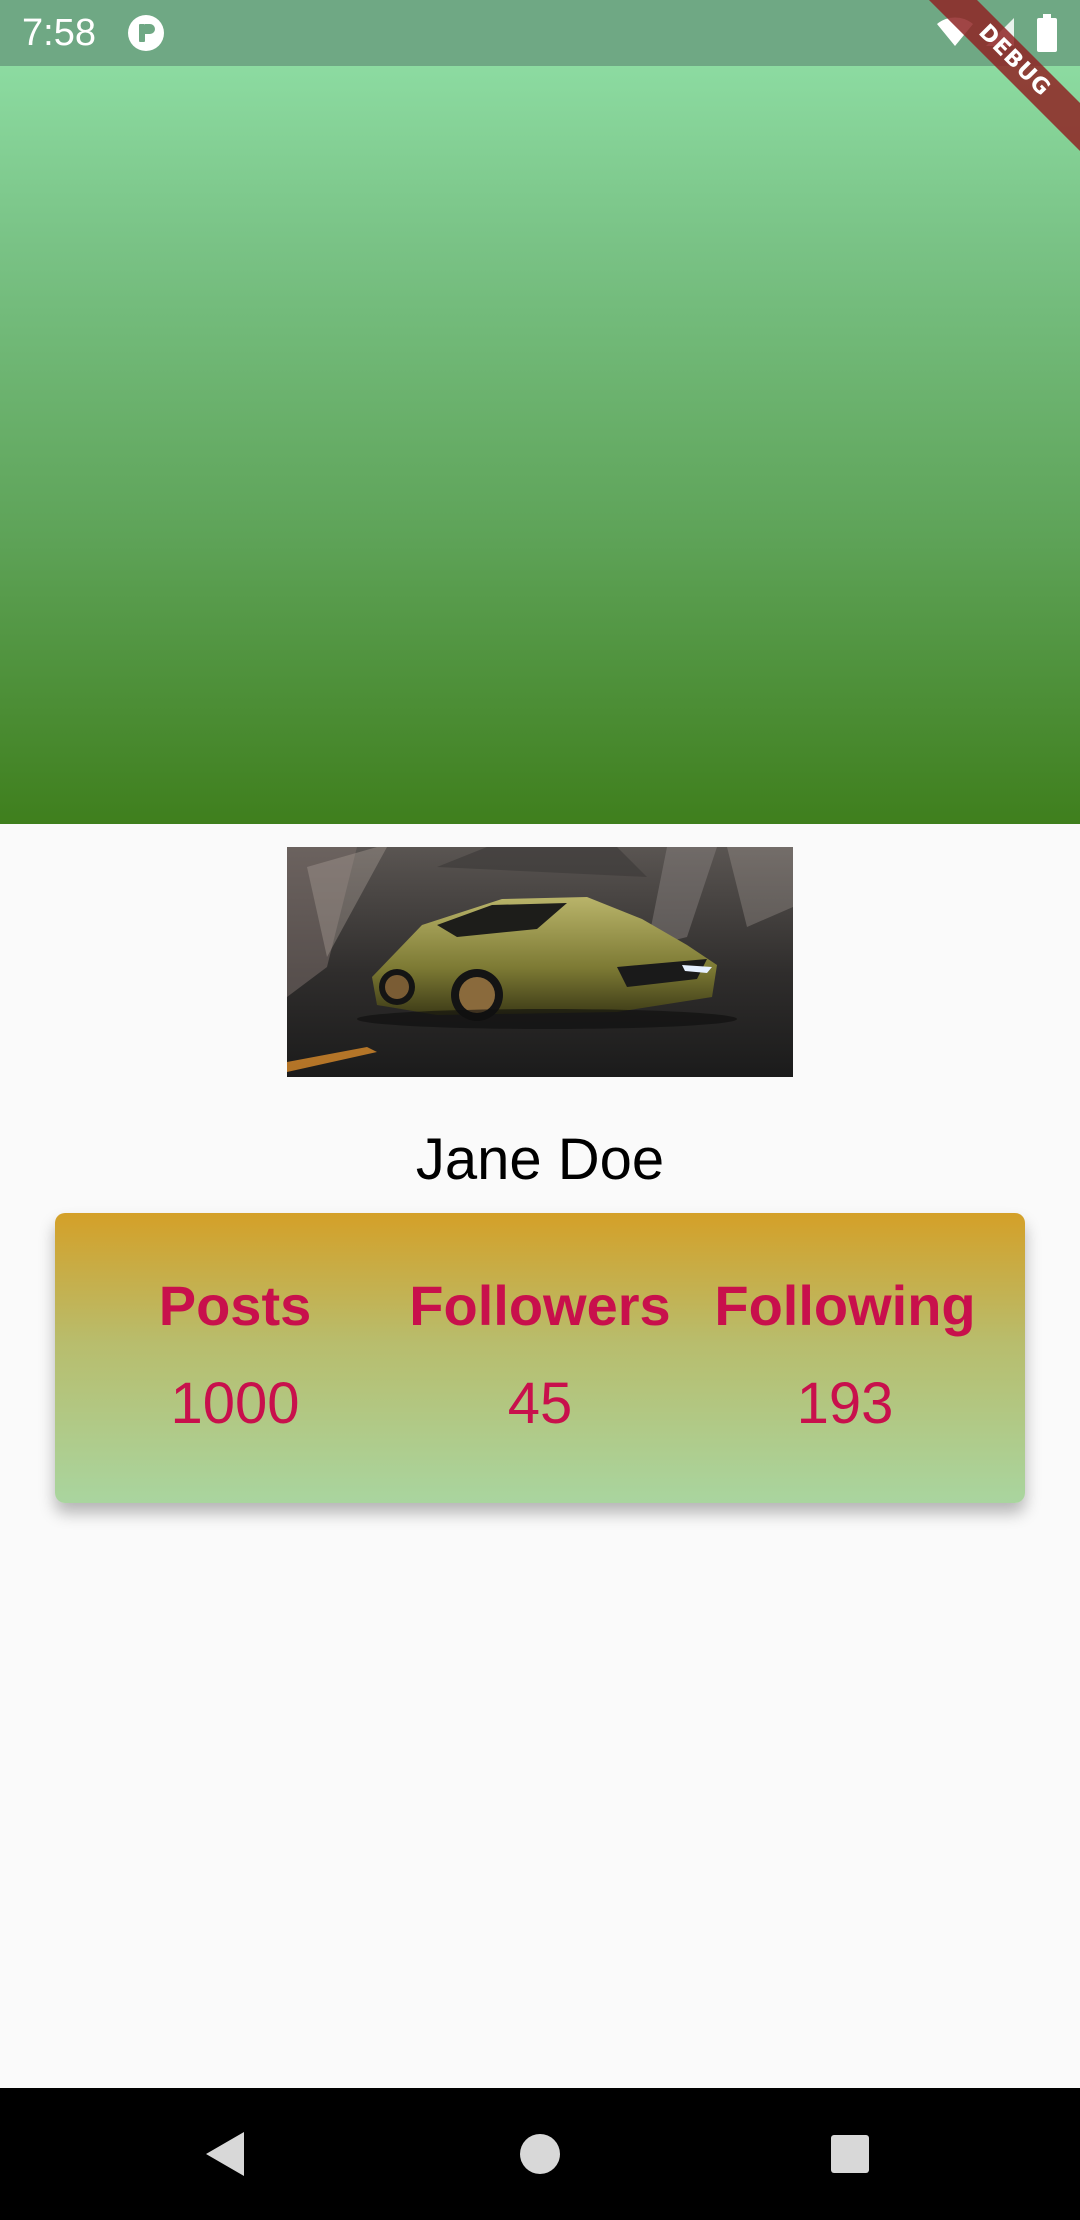  I want to click on recents-icon, so click(850, 2154).